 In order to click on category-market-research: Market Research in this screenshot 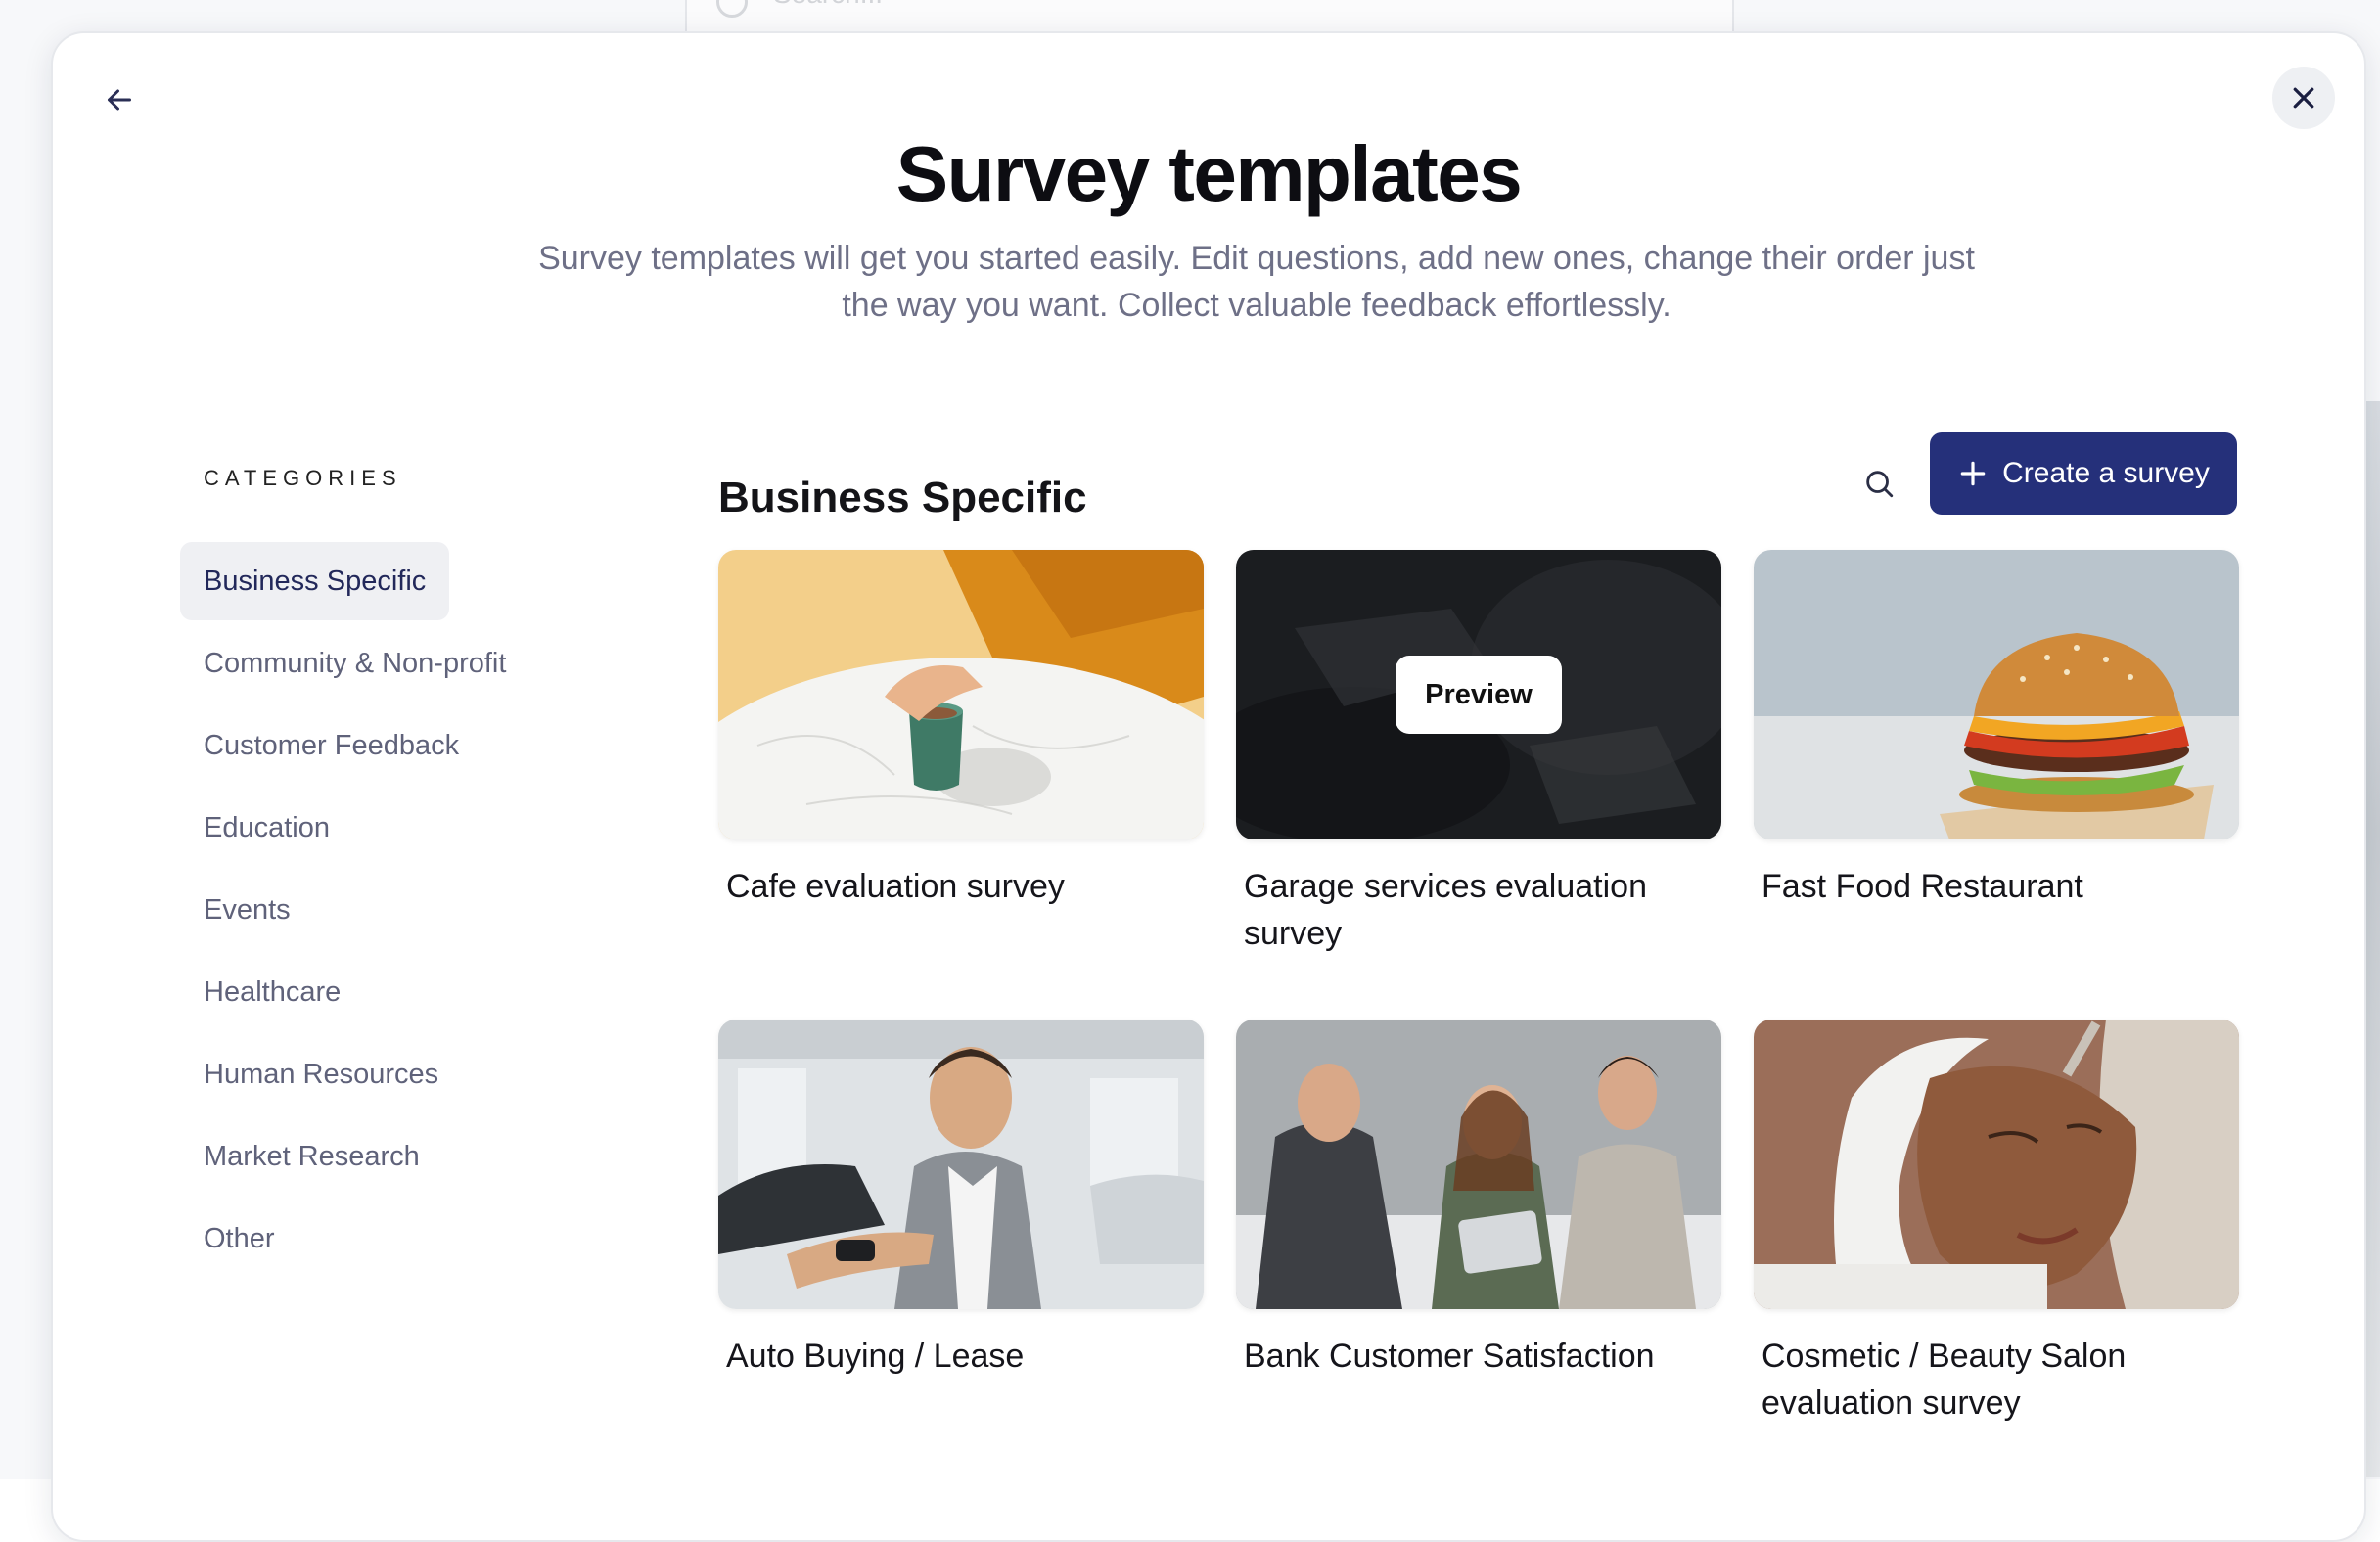, I will do `click(311, 1156)`.